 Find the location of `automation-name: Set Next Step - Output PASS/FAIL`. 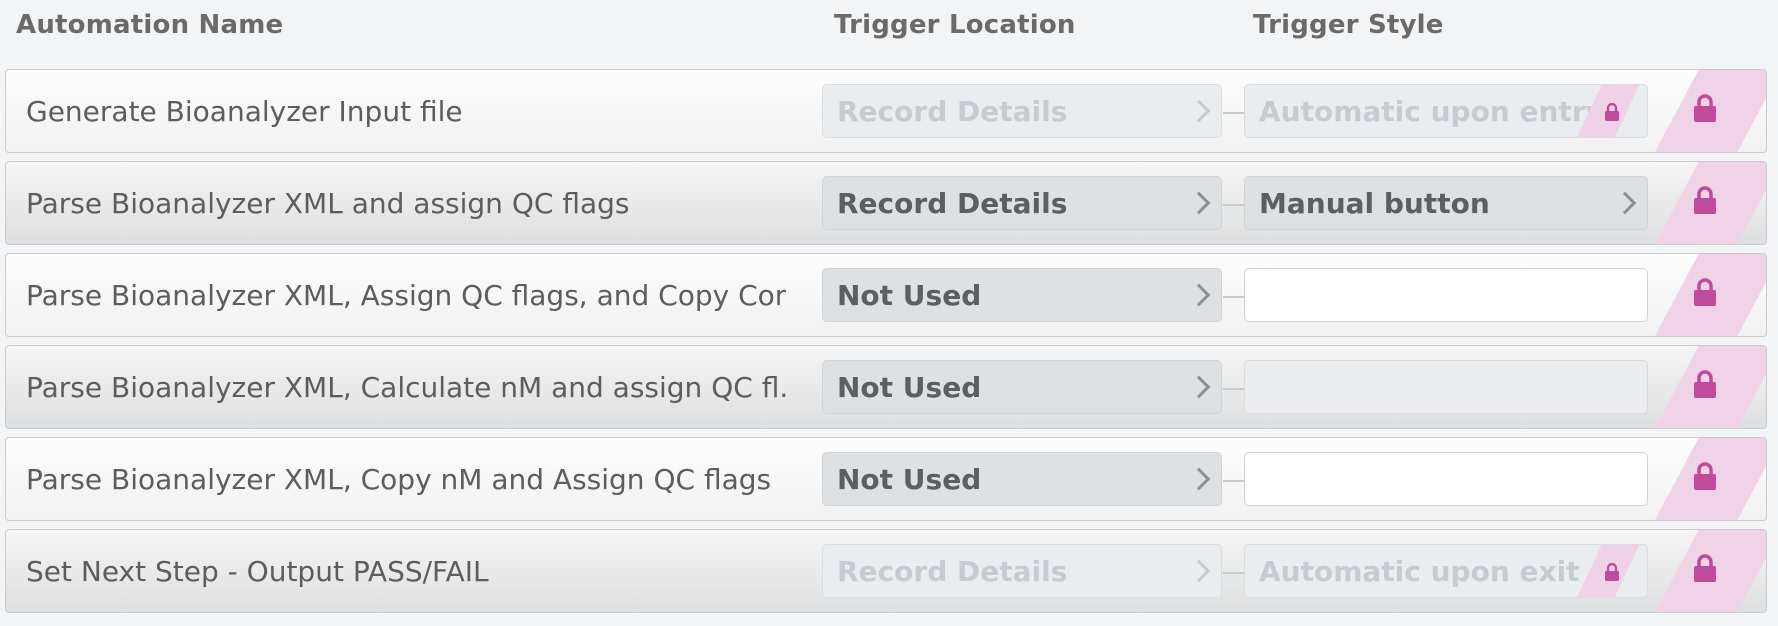

automation-name: Set Next Step - Output PASS/FAIL is located at coordinates (257, 571).